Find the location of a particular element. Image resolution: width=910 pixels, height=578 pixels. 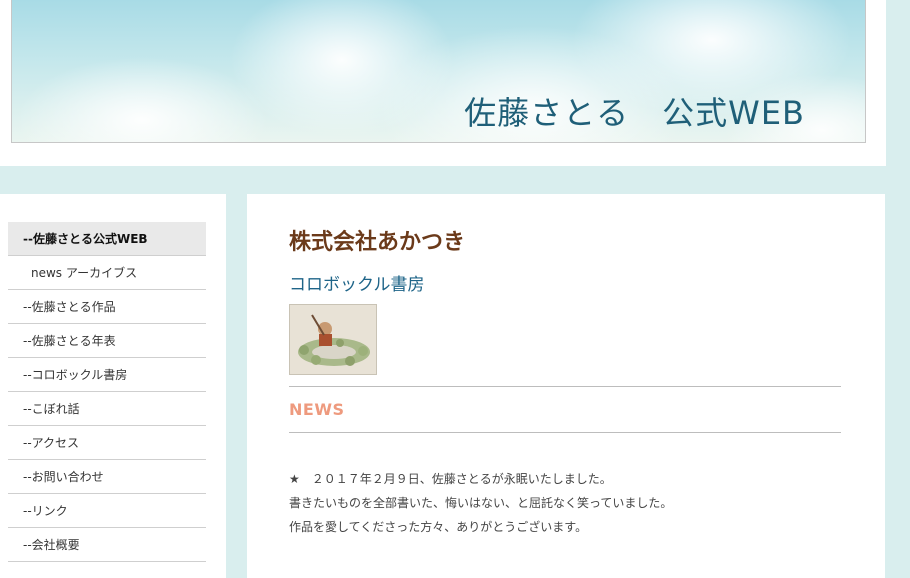

subtitle-link: コロボックル書房 is located at coordinates (565, 284).